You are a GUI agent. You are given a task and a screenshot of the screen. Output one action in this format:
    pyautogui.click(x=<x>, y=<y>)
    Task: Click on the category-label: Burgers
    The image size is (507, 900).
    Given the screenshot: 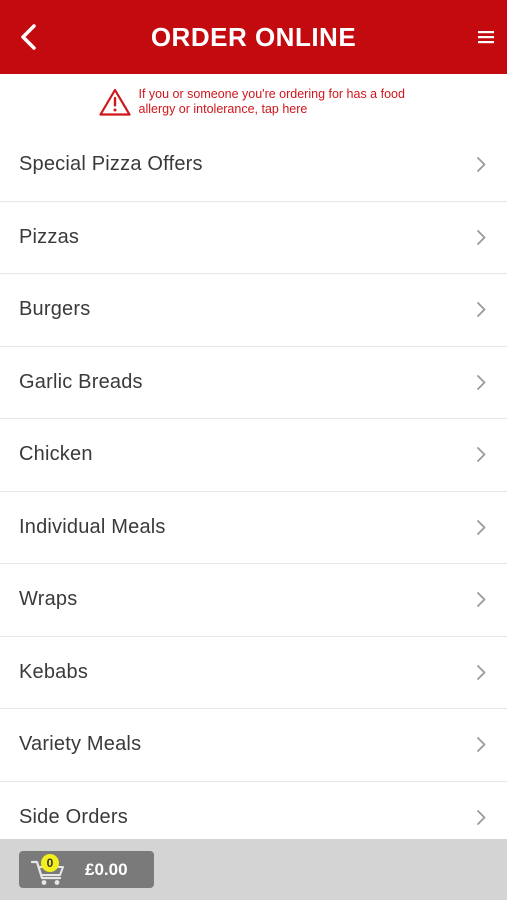 What is the action you would take?
    pyautogui.click(x=55, y=309)
    